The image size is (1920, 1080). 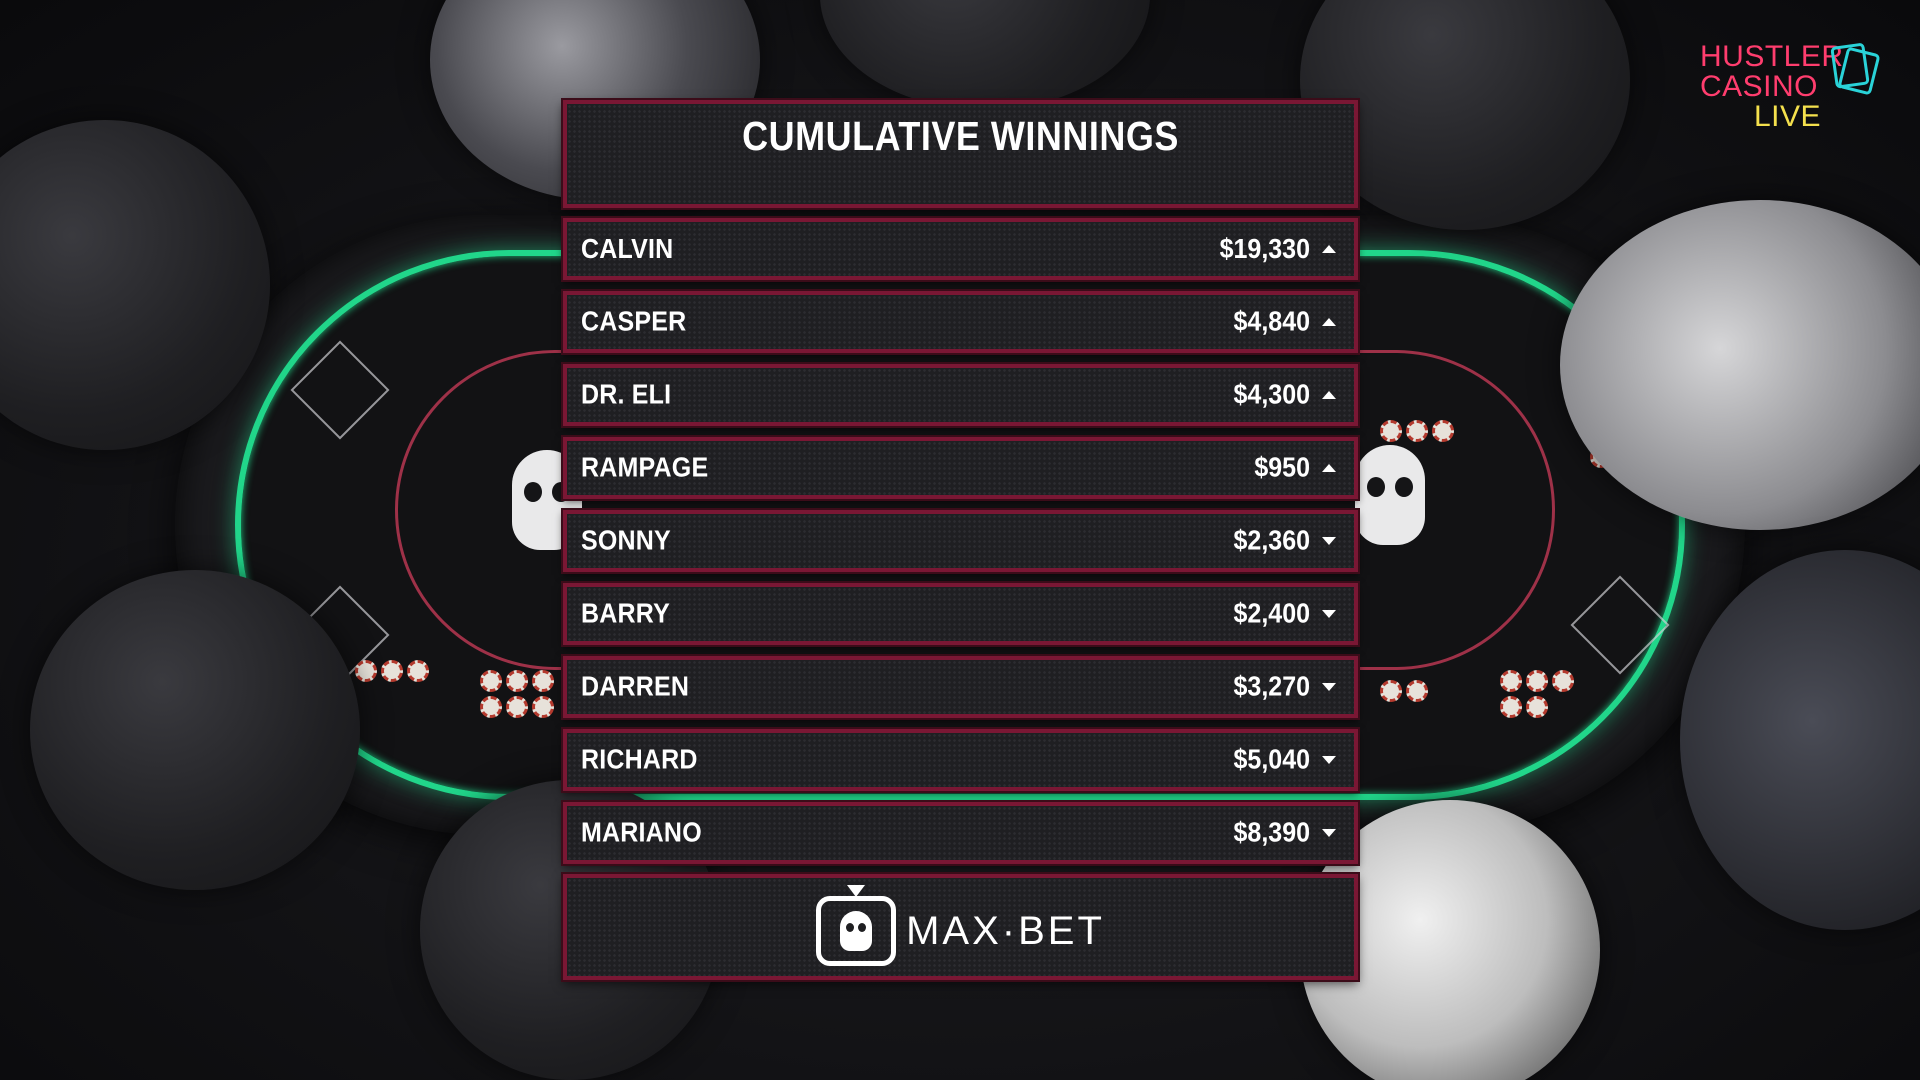 I want to click on sponsor-banner: MAX·BET, so click(x=960, y=927).